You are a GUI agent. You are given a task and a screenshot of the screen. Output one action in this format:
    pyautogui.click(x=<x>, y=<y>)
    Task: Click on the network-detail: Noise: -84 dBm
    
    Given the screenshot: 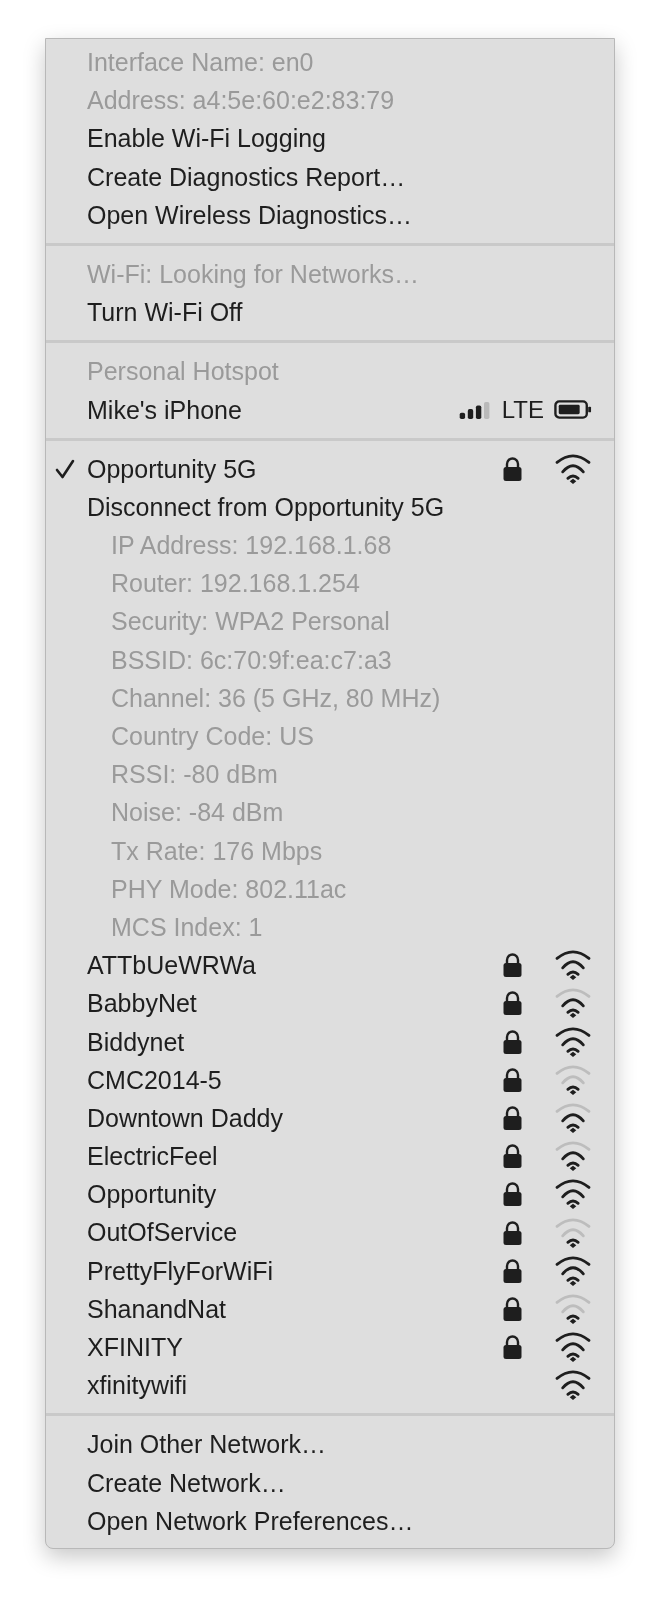 What is the action you would take?
    pyautogui.click(x=197, y=813)
    